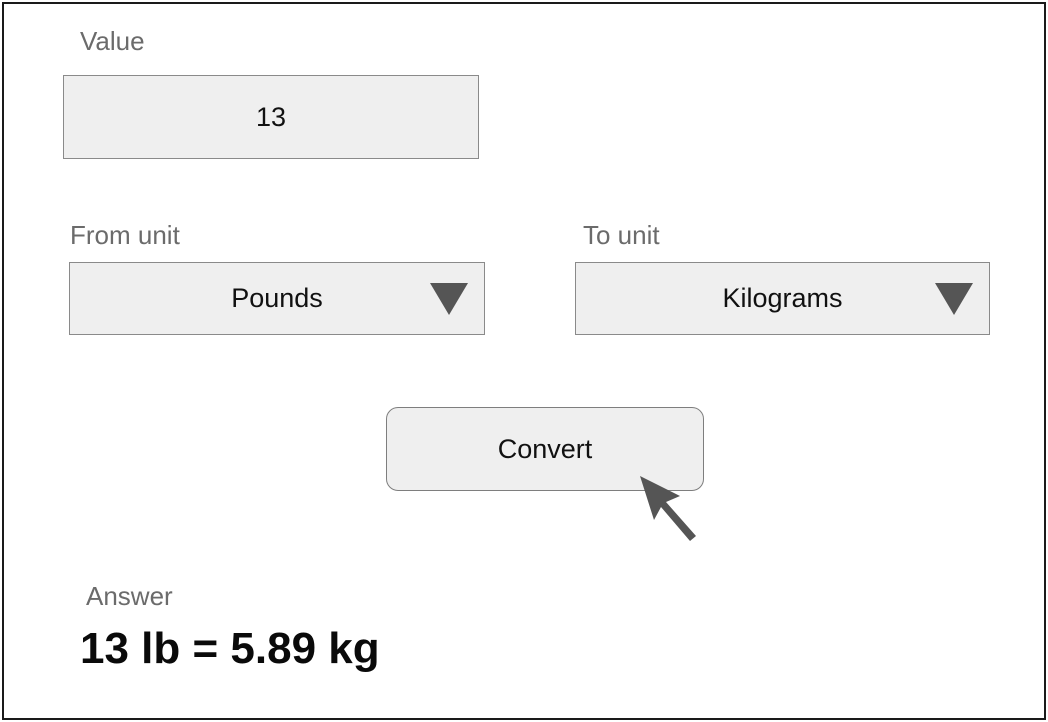  Describe the element at coordinates (129, 596) in the screenshot. I see `answer-label: Answer` at that location.